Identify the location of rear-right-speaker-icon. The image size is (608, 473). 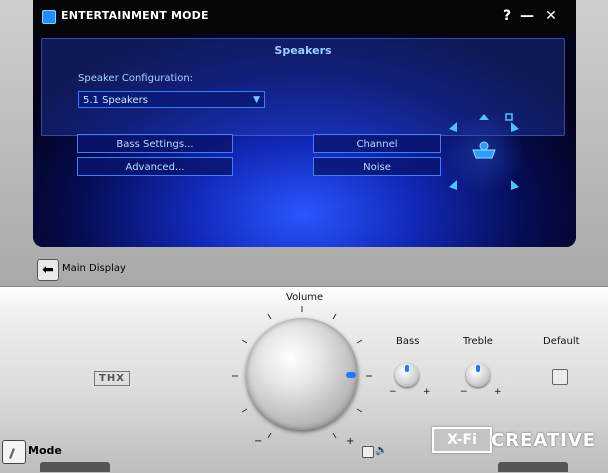
(515, 185).